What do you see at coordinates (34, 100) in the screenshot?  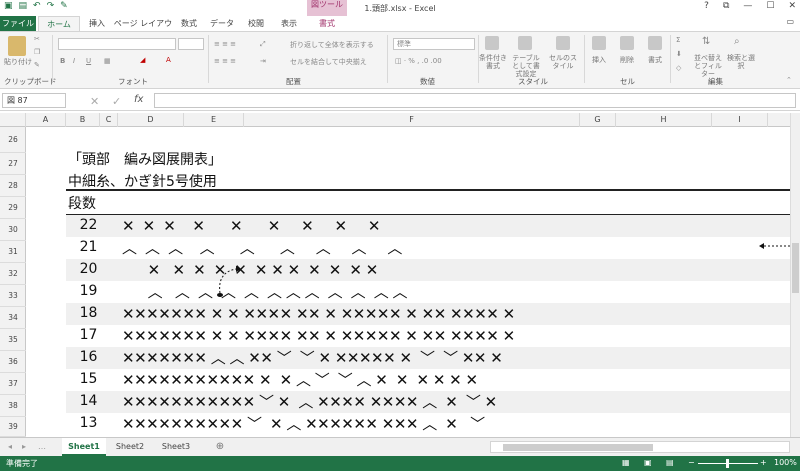 I see `name-box: 図 87` at bounding box center [34, 100].